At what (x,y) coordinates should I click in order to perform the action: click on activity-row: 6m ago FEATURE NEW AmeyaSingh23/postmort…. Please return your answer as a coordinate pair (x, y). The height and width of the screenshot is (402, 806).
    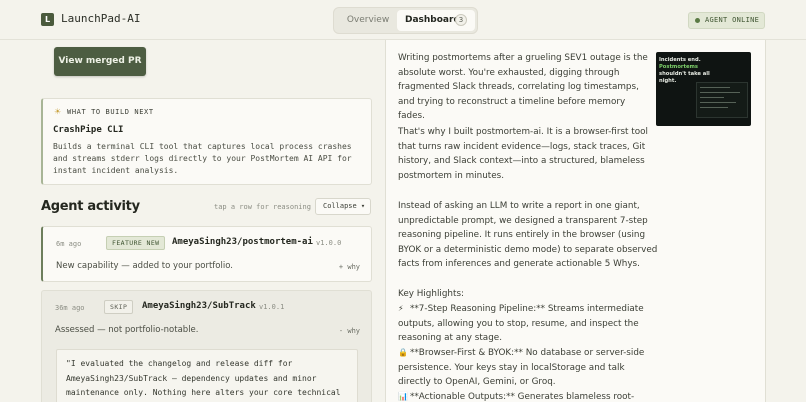
    Looking at the image, I should click on (206, 254).